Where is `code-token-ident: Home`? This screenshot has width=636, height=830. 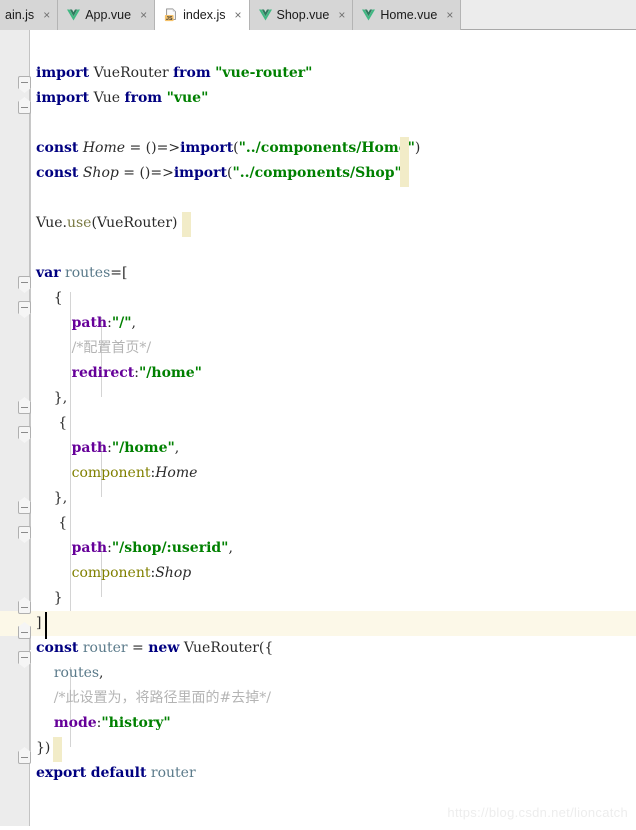
code-token-ident: Home is located at coordinates (104, 148).